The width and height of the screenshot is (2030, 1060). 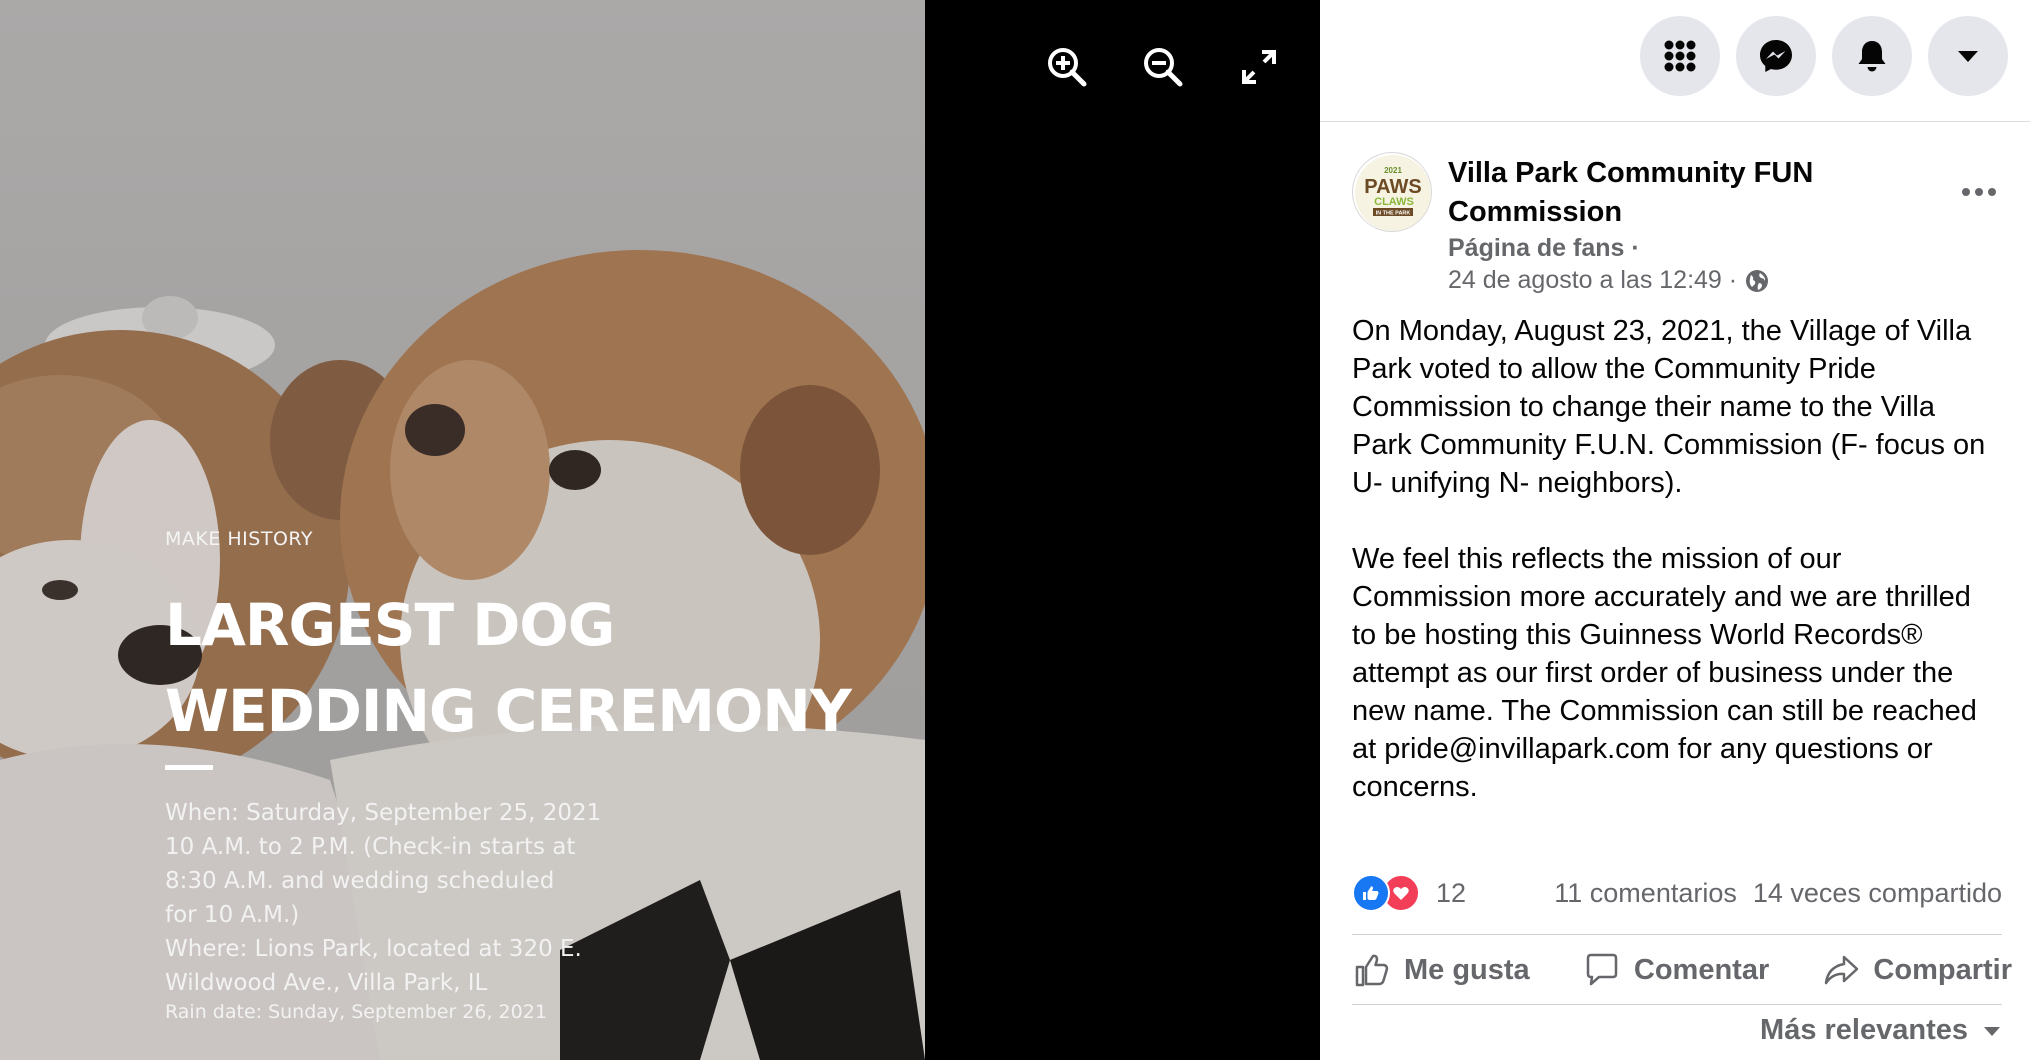 I want to click on sort-label: Más relevantes, so click(x=1864, y=1030).